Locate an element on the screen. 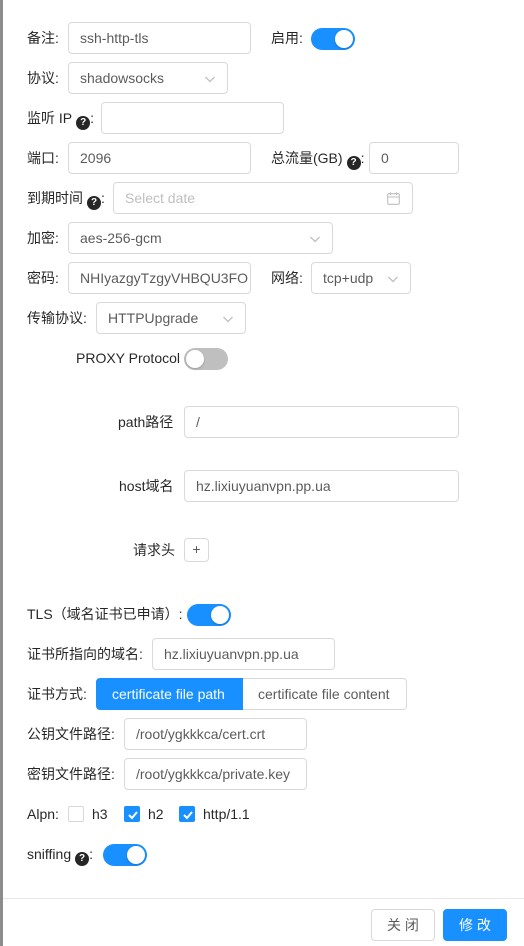 The width and height of the screenshot is (524, 946). expiry-text: 到期时间 is located at coordinates (55, 198).